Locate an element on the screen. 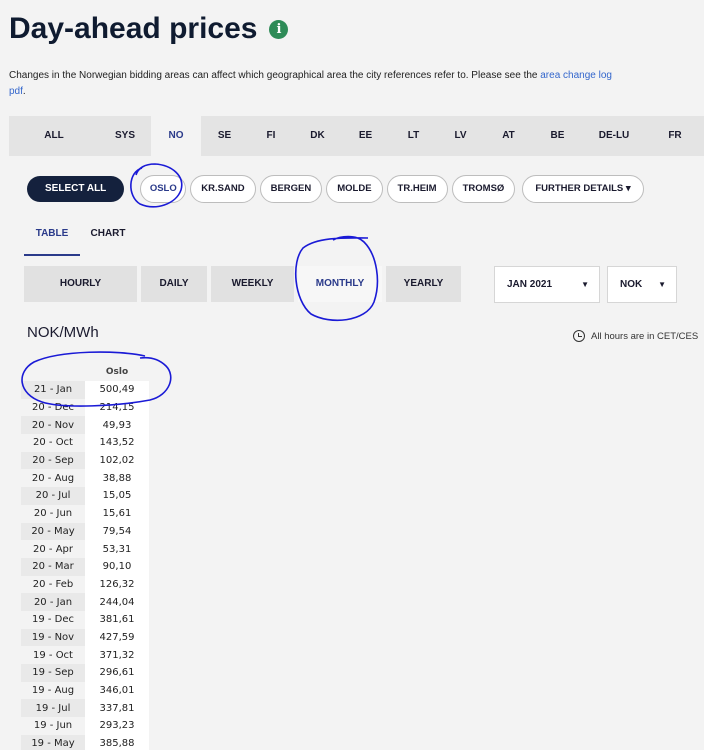 This screenshot has width=704, height=750. tab-area-fr: FR is located at coordinates (675, 136).